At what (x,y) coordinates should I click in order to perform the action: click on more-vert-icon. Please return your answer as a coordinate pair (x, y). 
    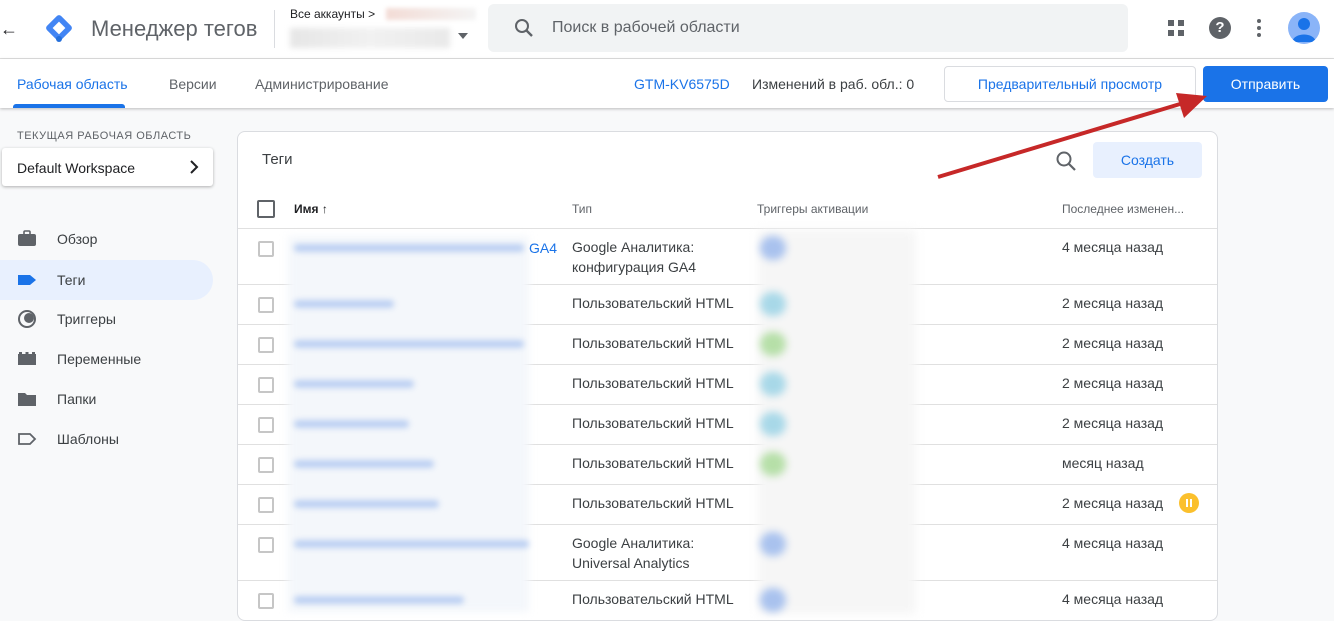
    Looking at the image, I should click on (1259, 28).